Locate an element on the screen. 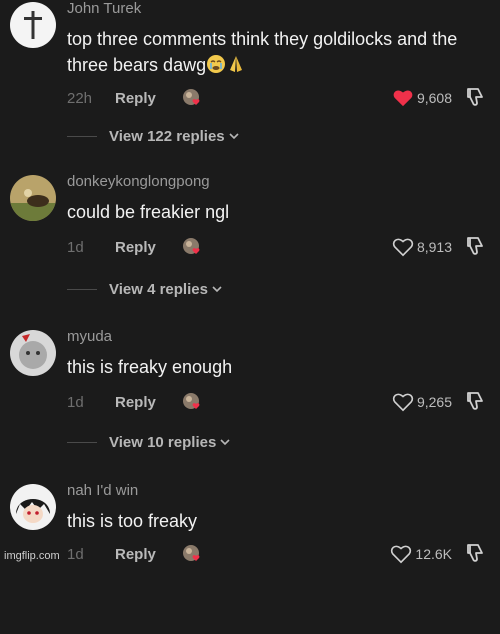  anime-avatar-icon is located at coordinates (33, 507).